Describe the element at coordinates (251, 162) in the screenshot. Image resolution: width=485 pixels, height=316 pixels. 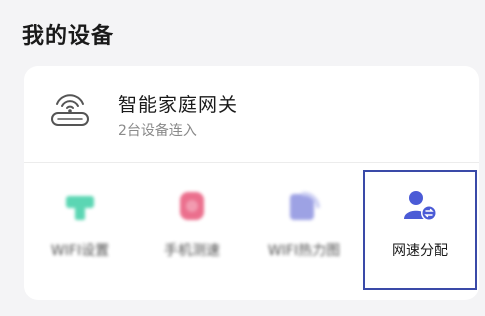
I see `divider` at that location.